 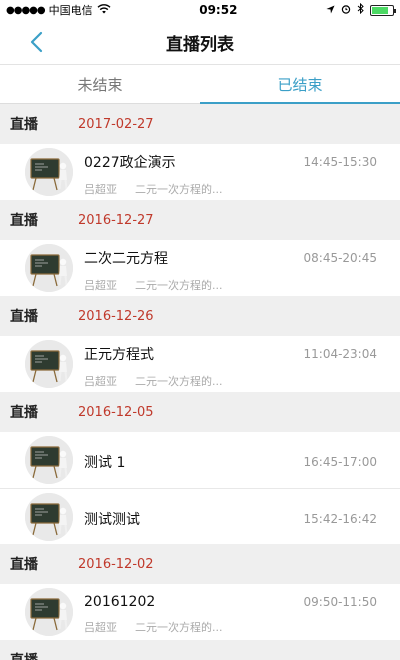 I want to click on item-title: 0227政企演示, so click(x=130, y=162).